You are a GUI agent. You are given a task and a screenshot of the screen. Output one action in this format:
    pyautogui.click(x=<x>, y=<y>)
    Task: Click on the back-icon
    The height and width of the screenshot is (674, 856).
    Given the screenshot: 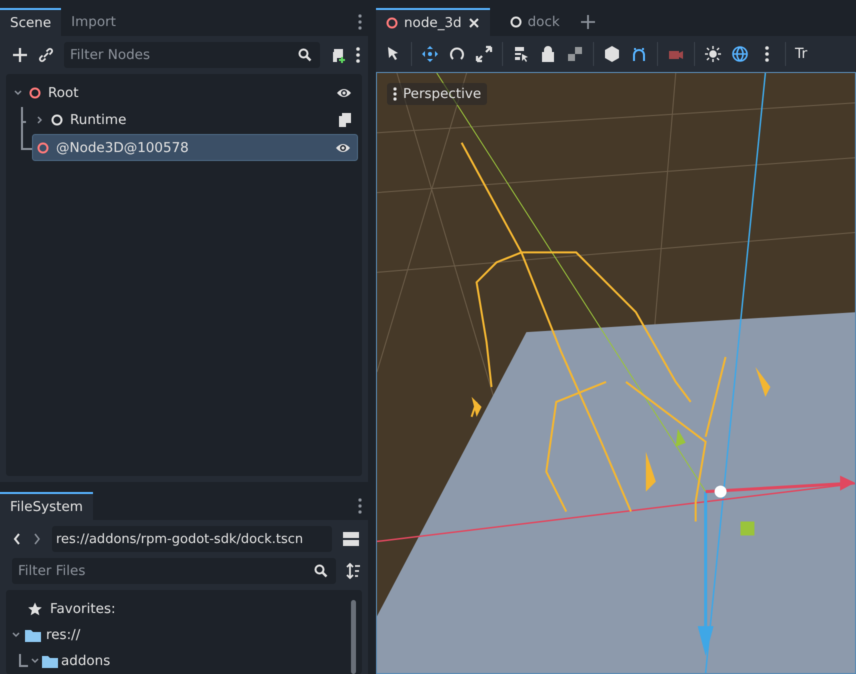 What is the action you would take?
    pyautogui.click(x=17, y=539)
    